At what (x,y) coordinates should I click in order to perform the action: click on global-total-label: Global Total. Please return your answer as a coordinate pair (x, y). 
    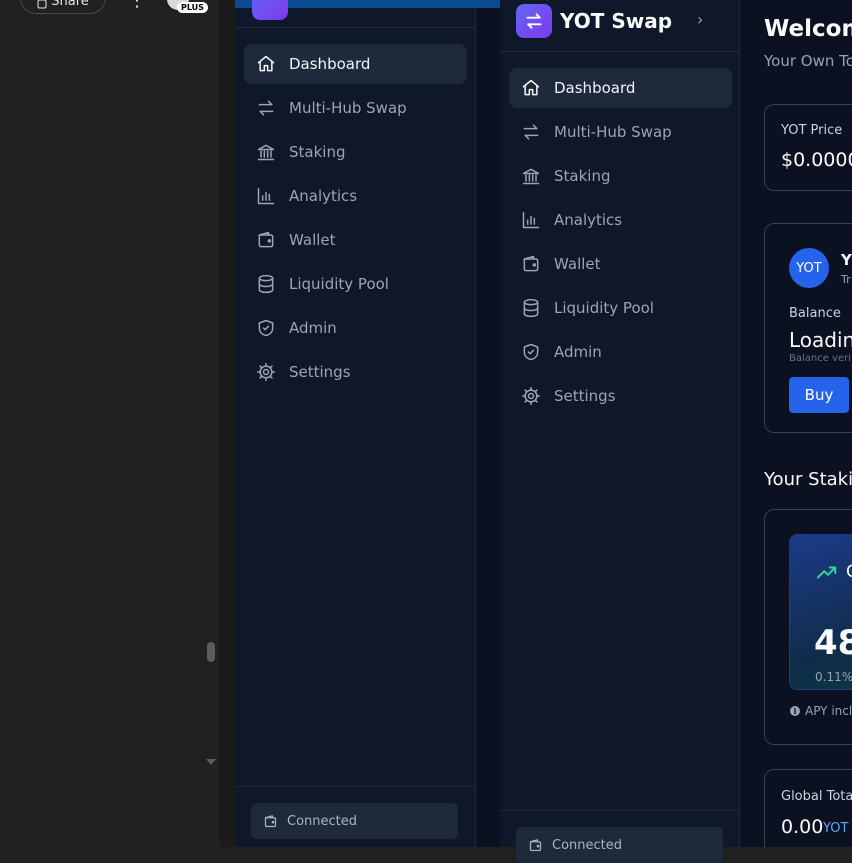
    Looking at the image, I should click on (816, 796).